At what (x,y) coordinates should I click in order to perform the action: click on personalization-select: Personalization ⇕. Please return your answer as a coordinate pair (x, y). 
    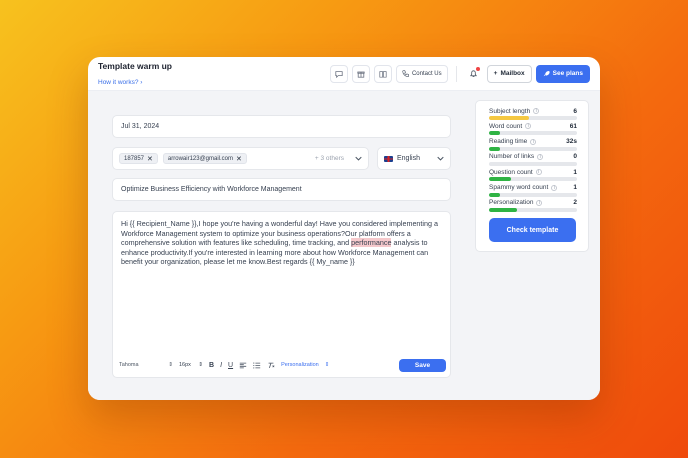
    Looking at the image, I should click on (305, 365).